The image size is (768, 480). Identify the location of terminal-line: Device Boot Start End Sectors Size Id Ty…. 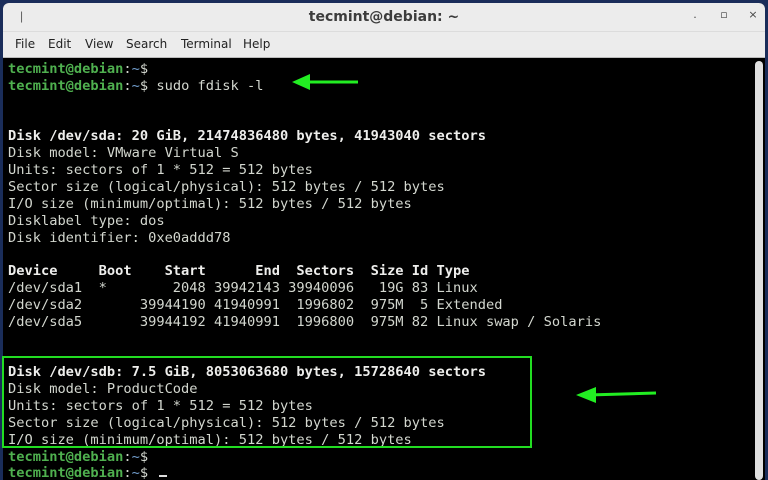
(238, 271).